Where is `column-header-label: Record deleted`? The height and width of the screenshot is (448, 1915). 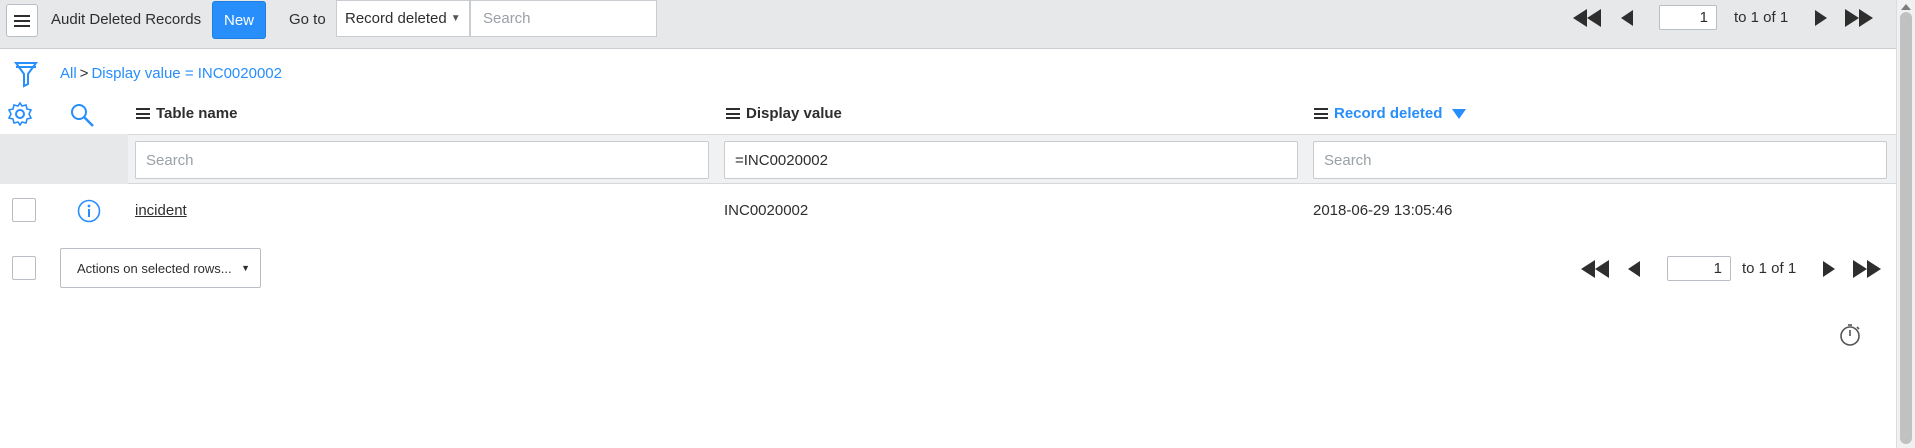 column-header-label: Record deleted is located at coordinates (1388, 113).